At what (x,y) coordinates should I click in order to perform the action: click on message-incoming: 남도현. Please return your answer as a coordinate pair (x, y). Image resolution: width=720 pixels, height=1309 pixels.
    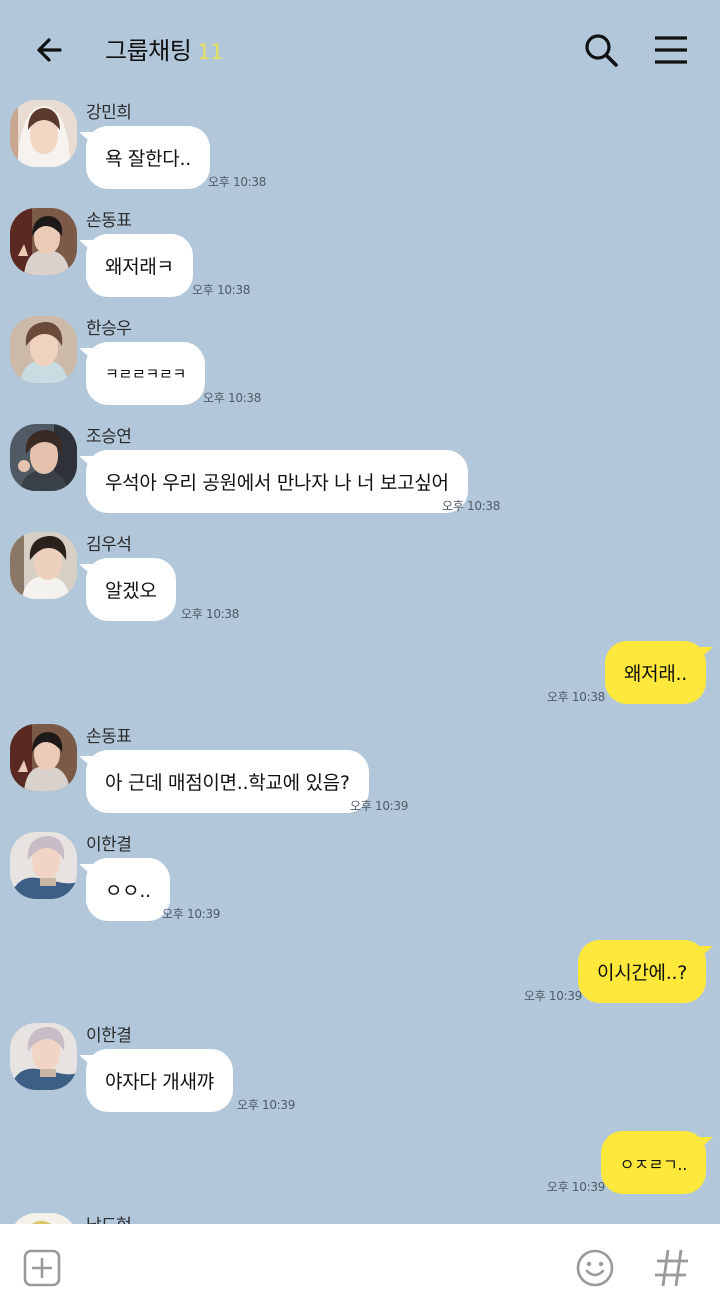
    Looking at the image, I should click on (360, 1217).